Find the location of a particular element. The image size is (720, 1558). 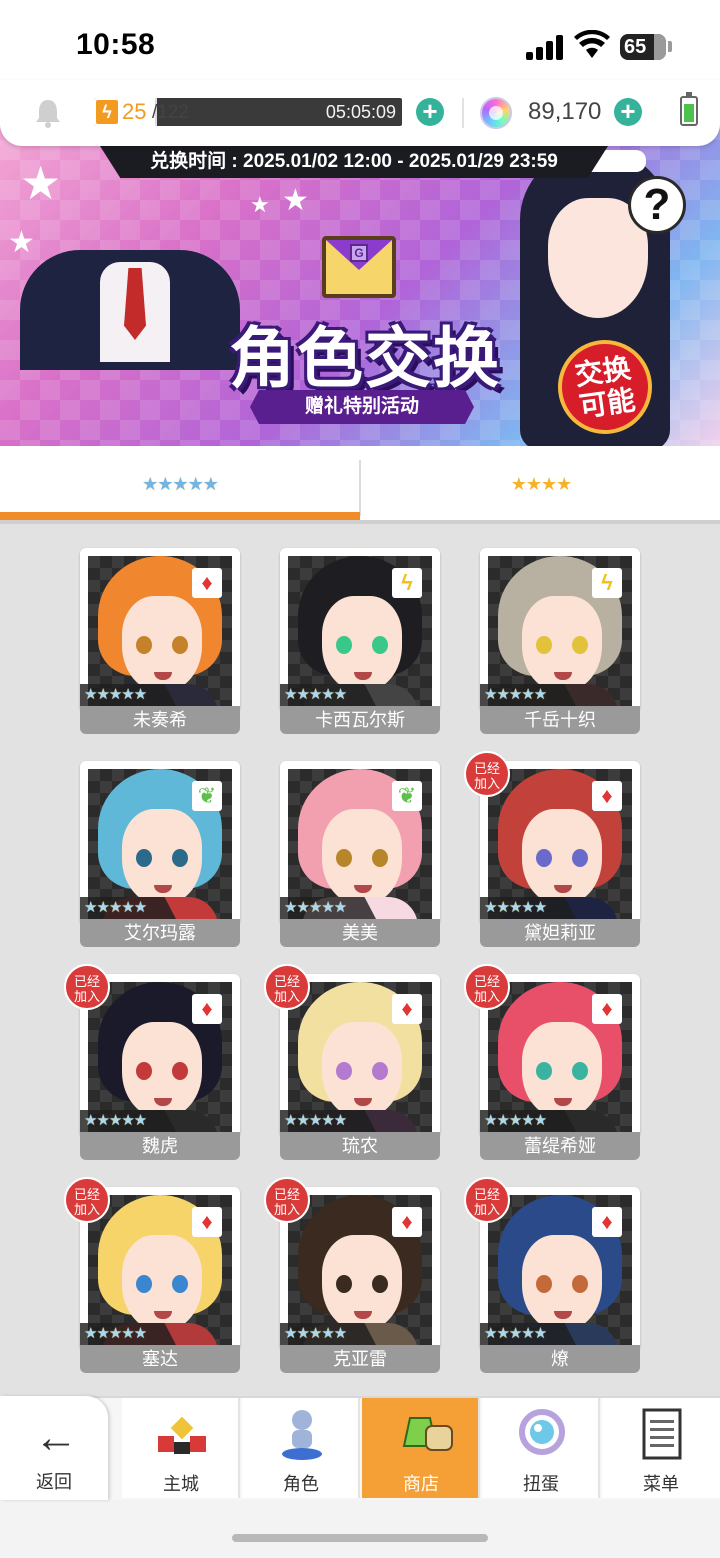

character-card: ❦ ★★★★★ 艾尔玛露 is located at coordinates (160, 854).